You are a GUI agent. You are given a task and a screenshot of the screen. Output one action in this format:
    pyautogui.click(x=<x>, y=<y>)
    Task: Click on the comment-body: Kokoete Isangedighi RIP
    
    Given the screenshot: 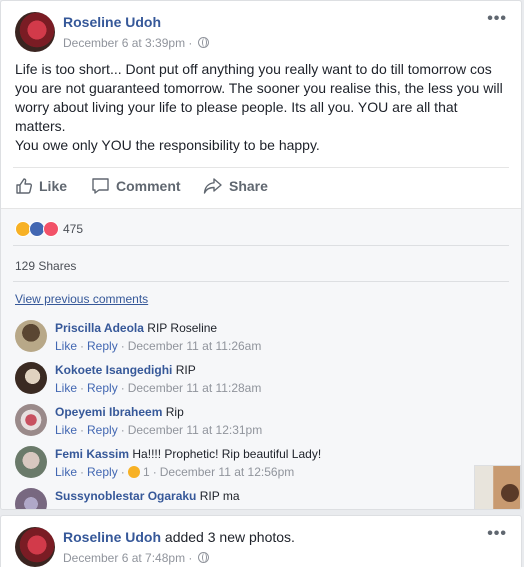 What is the action you would take?
    pyautogui.click(x=125, y=370)
    